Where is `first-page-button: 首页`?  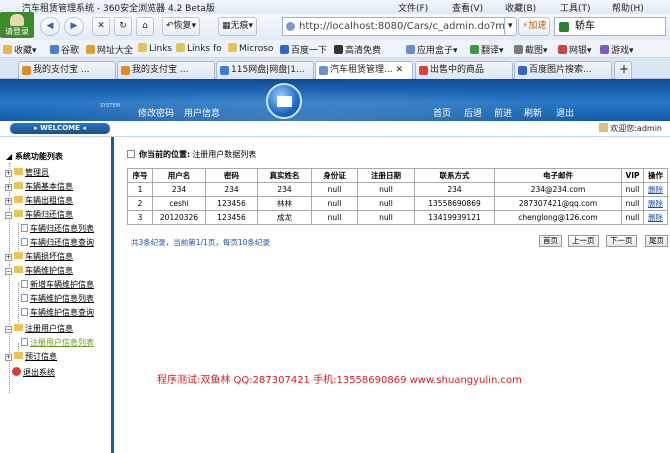
first-page-button: 首页 is located at coordinates (550, 241).